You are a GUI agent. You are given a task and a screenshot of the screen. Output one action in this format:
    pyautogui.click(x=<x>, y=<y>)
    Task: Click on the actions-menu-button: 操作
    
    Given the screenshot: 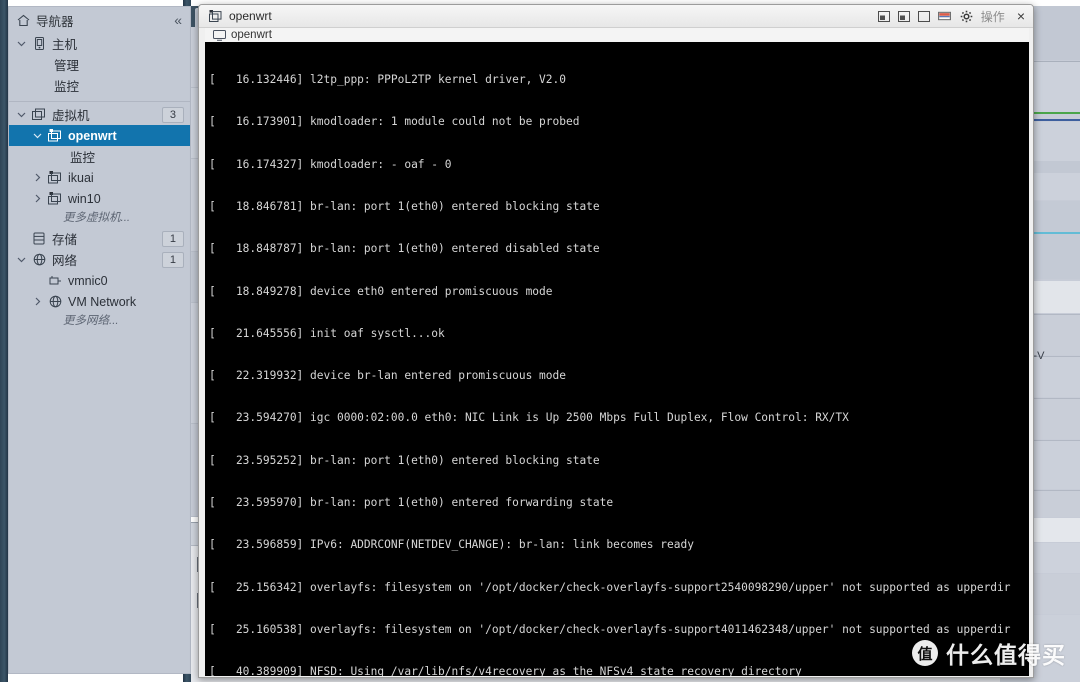 What is the action you would take?
    pyautogui.click(x=993, y=16)
    